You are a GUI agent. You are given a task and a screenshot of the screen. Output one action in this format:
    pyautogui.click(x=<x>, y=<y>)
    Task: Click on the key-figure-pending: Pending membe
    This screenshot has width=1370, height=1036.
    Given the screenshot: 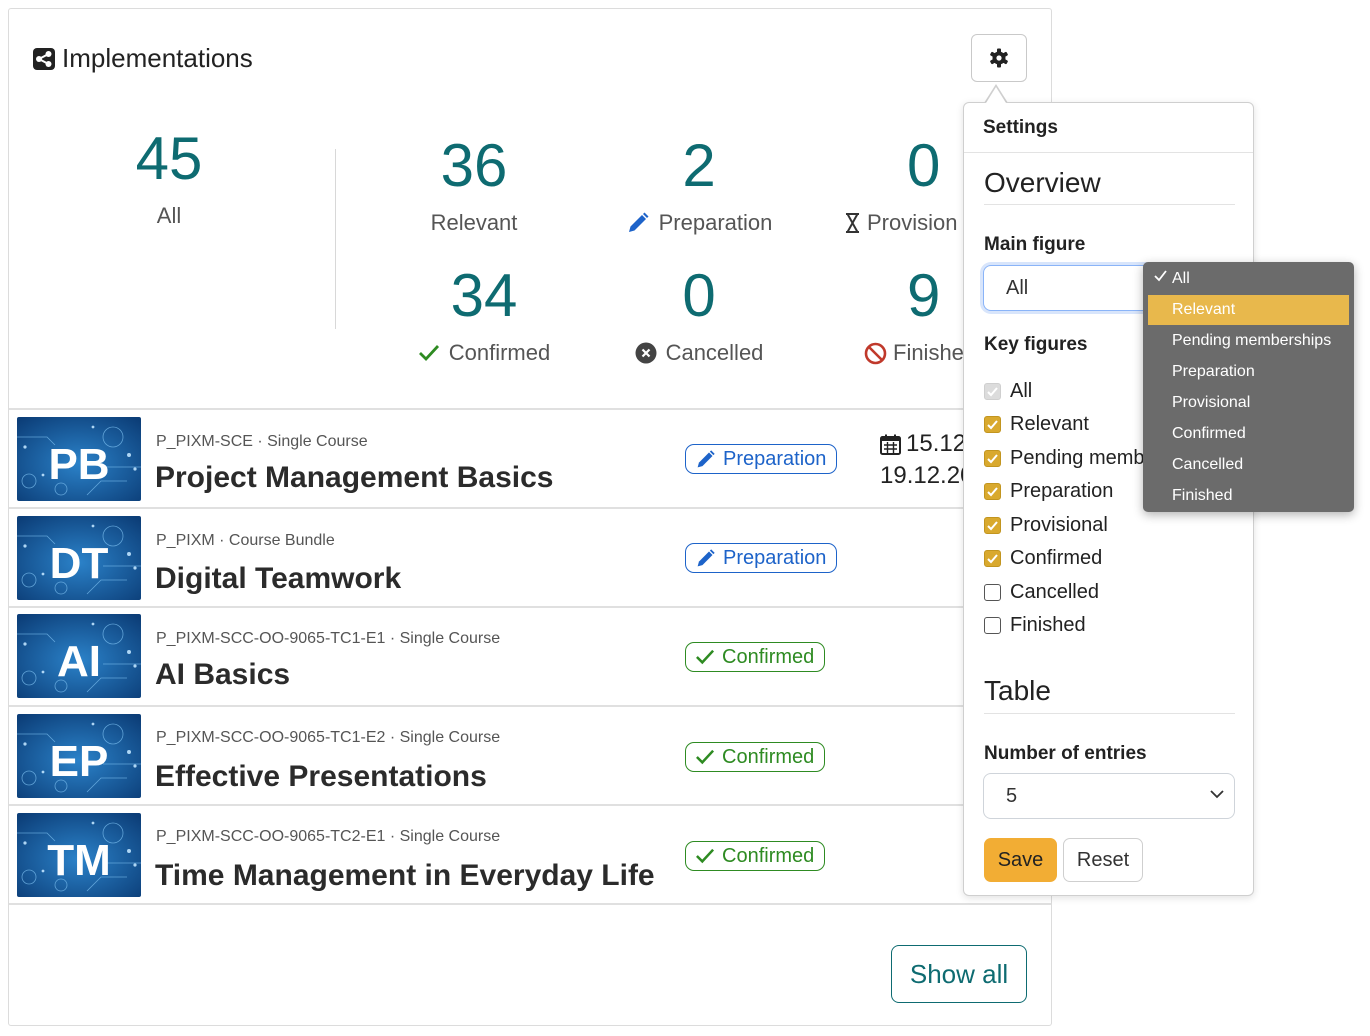 What is the action you would take?
    pyautogui.click(x=1070, y=458)
    